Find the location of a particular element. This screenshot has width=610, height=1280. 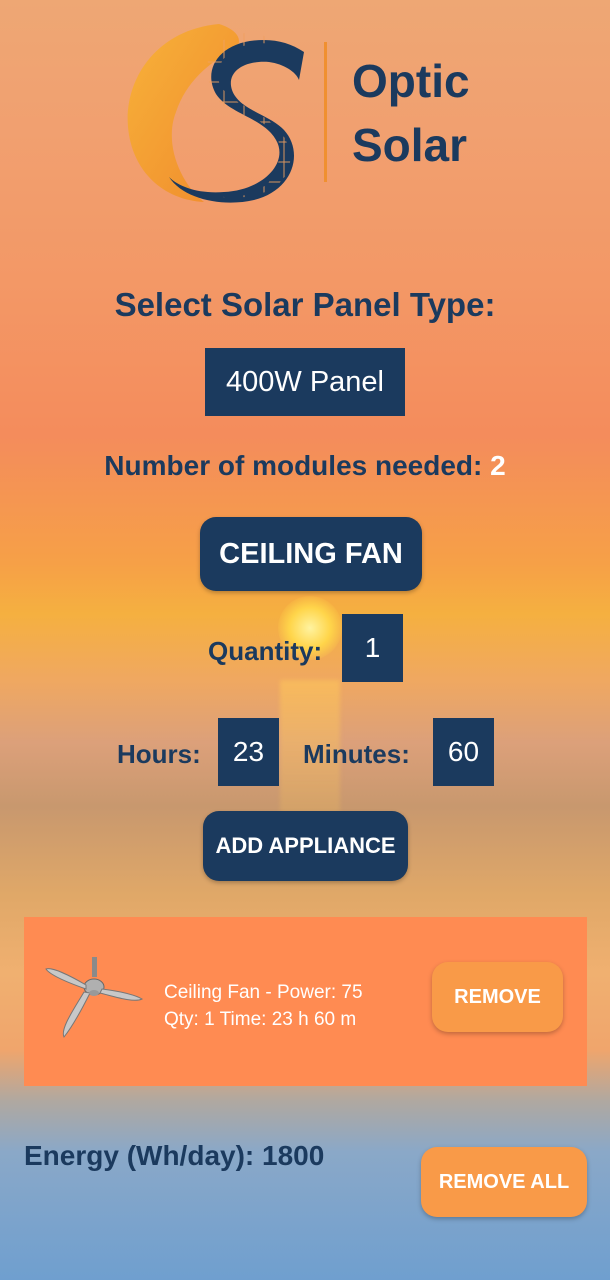

panel-type-select: 400W Panel is located at coordinates (305, 382).